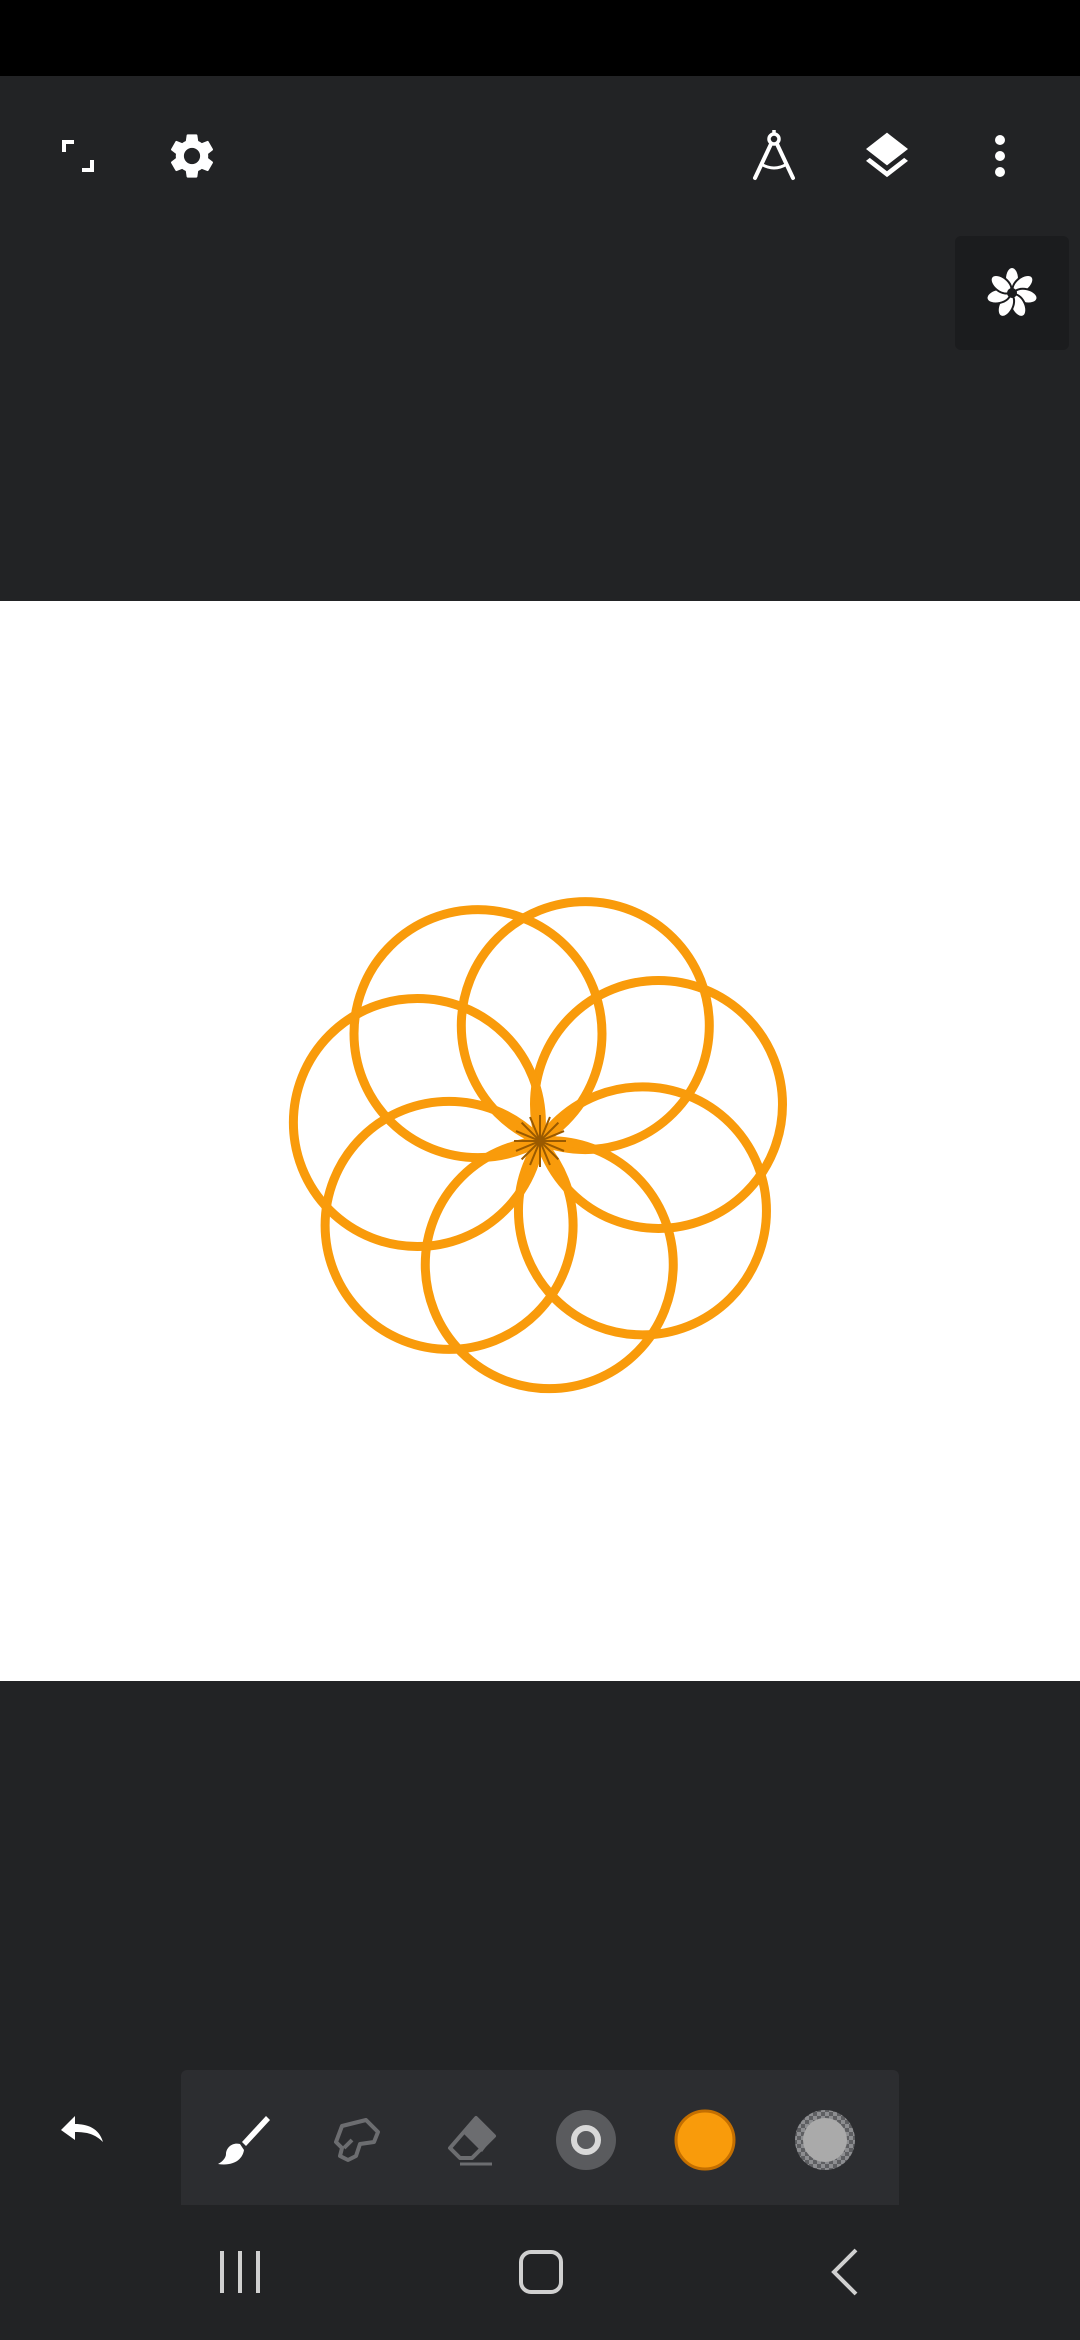 The width and height of the screenshot is (1080, 2340). I want to click on bottom-tool-palette, so click(540, 2137).